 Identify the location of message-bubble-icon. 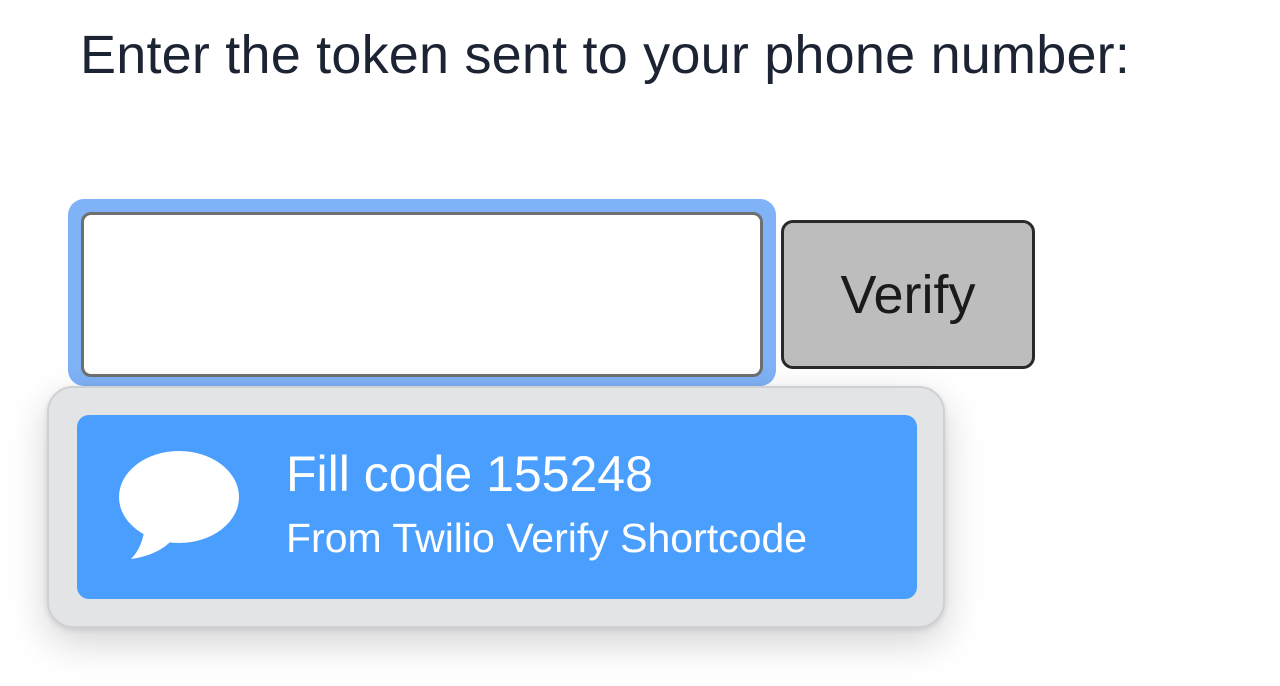
(179, 505).